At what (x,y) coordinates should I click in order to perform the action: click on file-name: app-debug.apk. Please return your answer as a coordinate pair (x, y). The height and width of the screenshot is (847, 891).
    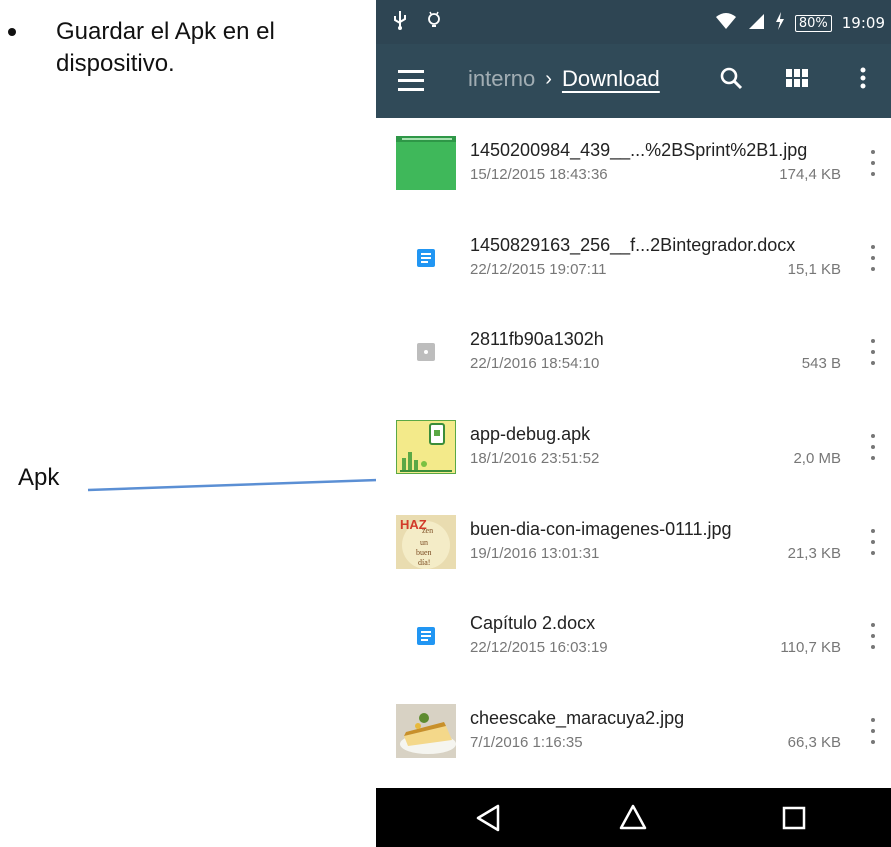
    Looking at the image, I should click on (530, 434).